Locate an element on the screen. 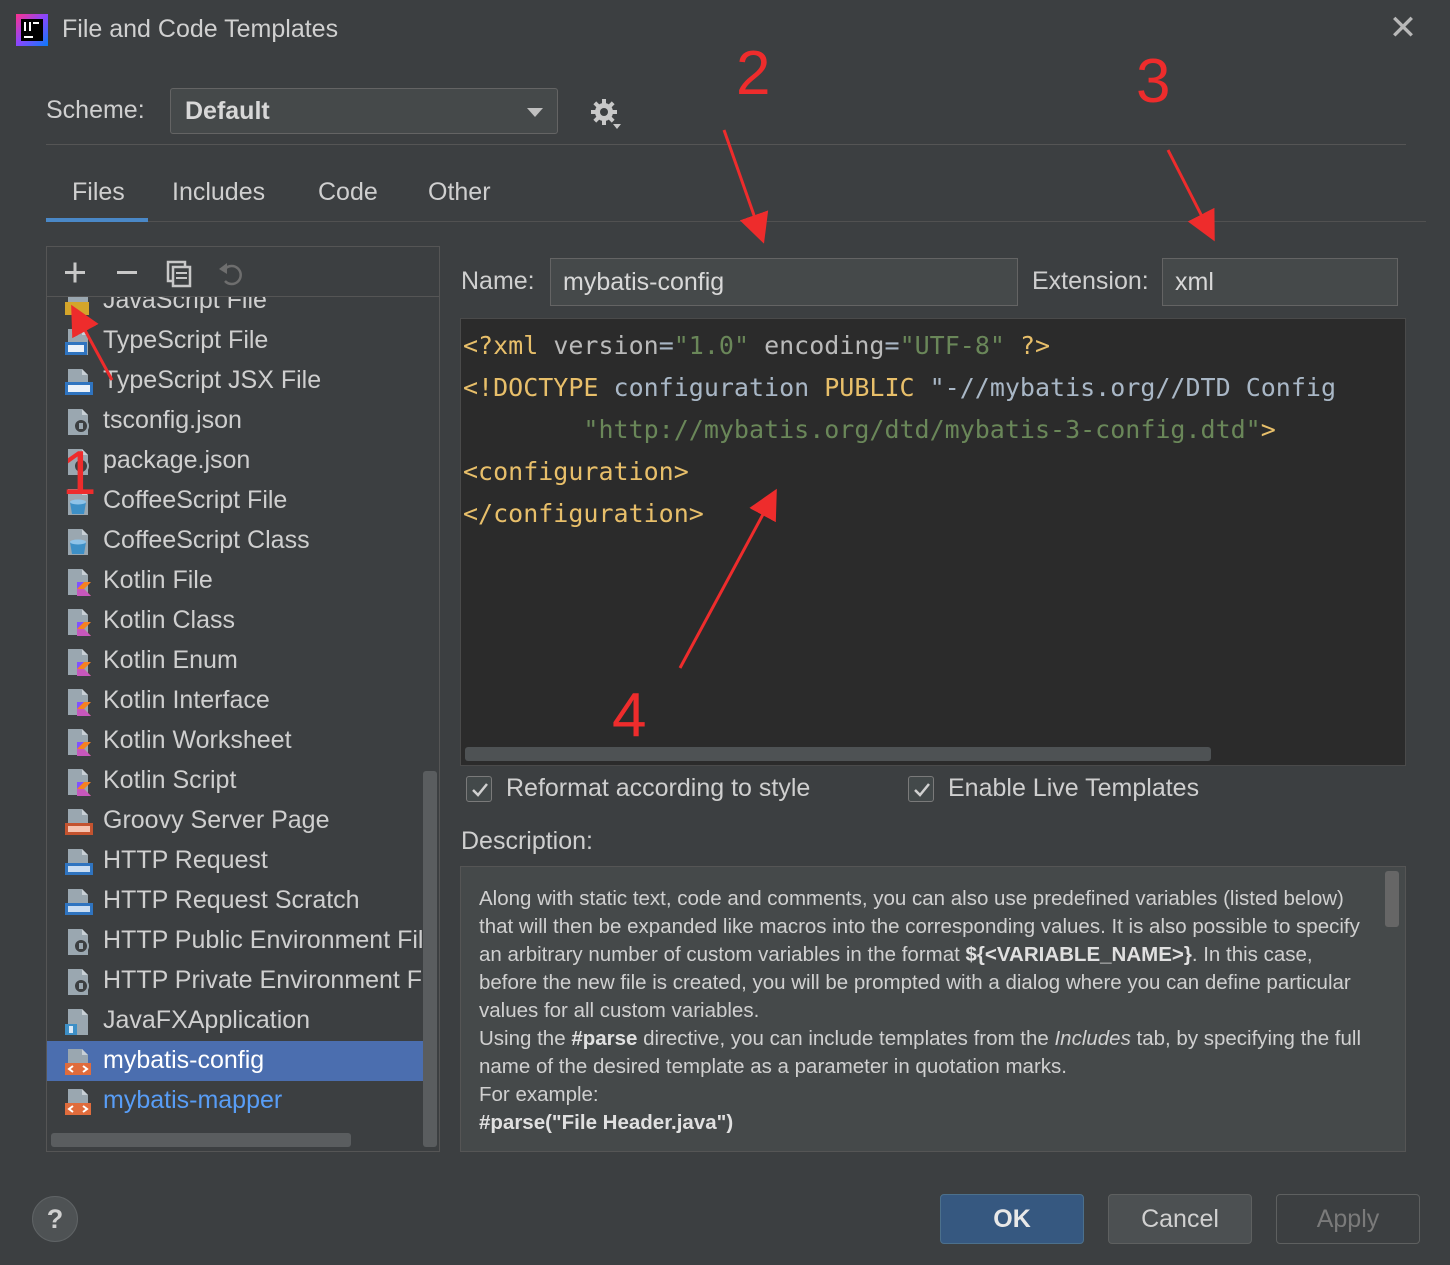 The image size is (1450, 1265). reformat-label: Reformat according to style is located at coordinates (658, 788).